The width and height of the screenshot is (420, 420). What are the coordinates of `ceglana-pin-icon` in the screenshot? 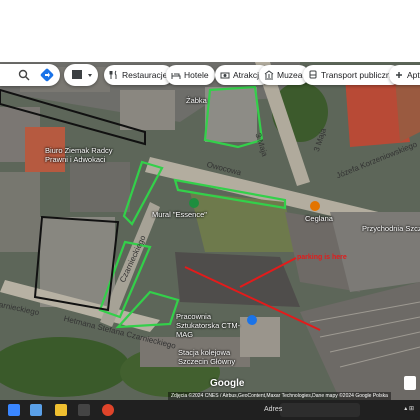 It's located at (315, 206).